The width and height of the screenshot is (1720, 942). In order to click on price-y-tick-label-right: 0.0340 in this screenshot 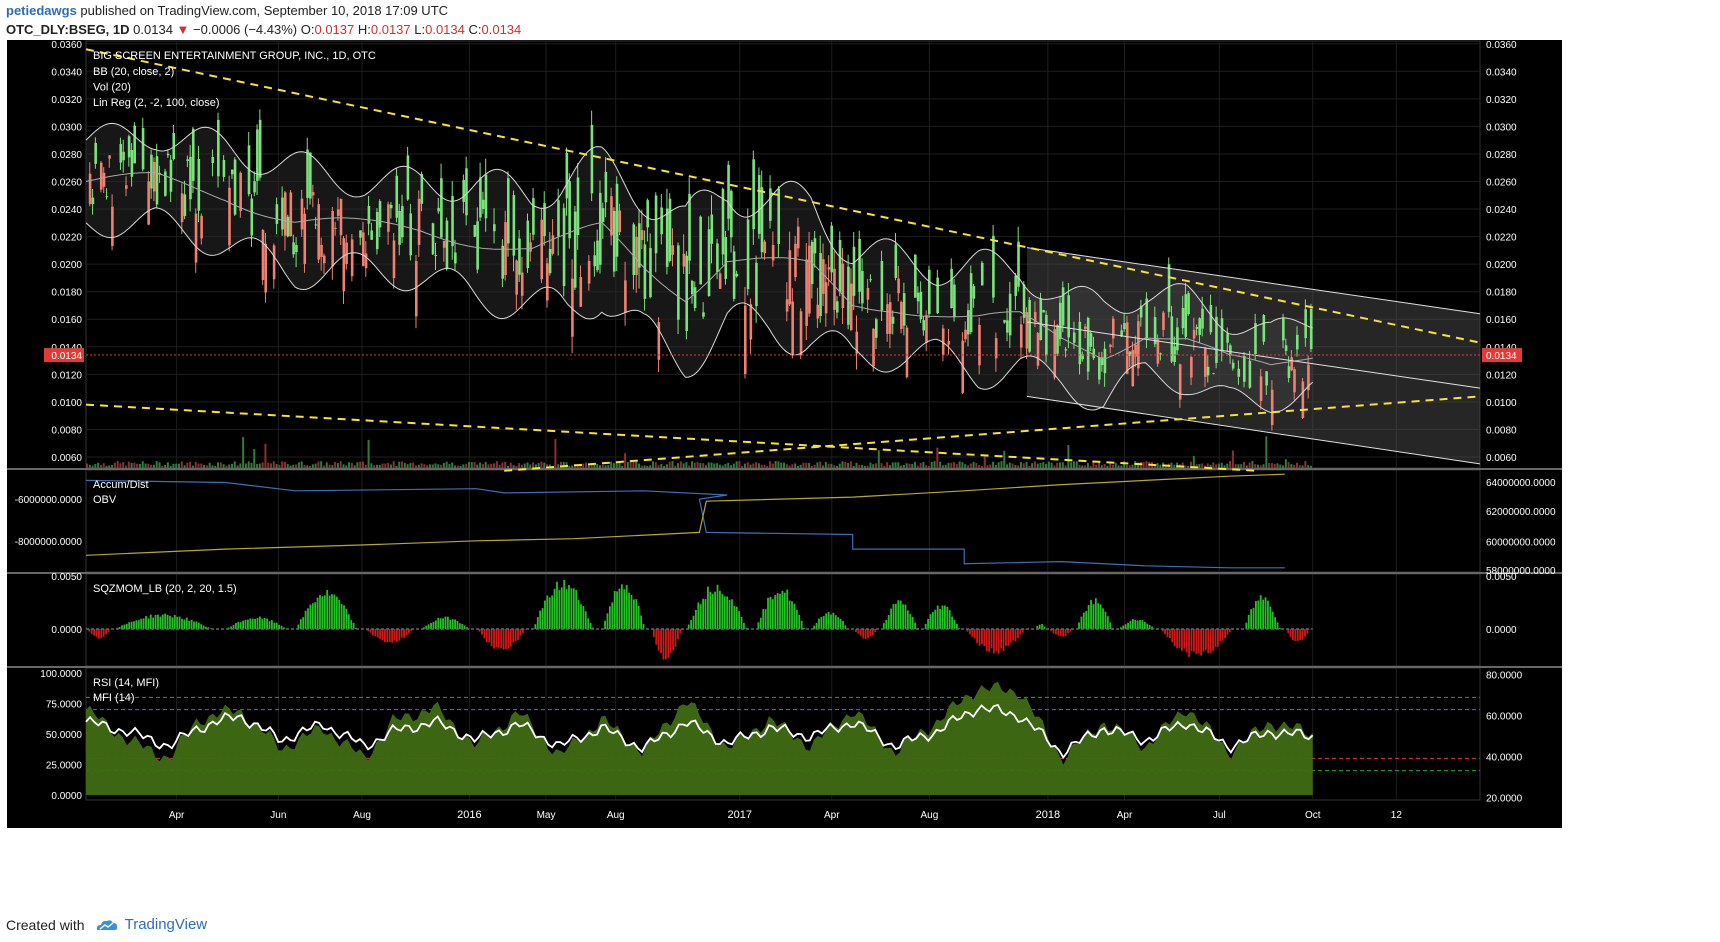, I will do `click(1501, 72)`.